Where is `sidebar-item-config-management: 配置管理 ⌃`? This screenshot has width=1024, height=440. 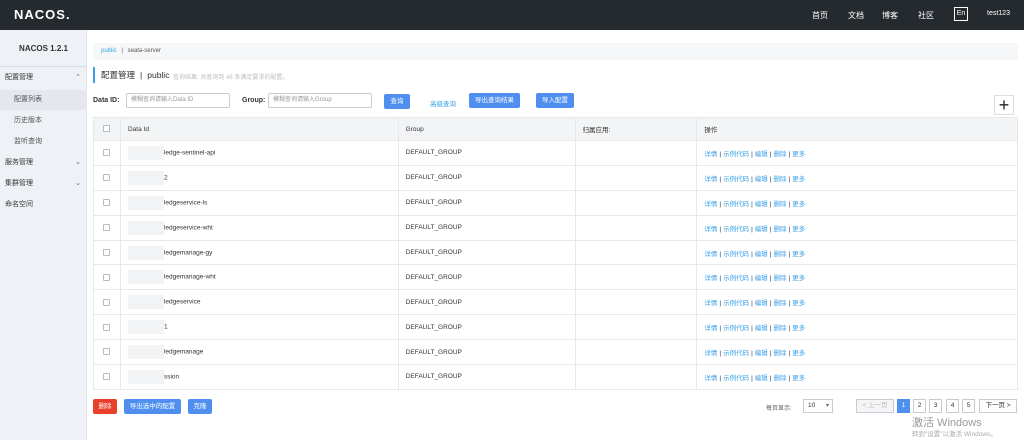 sidebar-item-config-management: 配置管理 ⌃ is located at coordinates (43, 78).